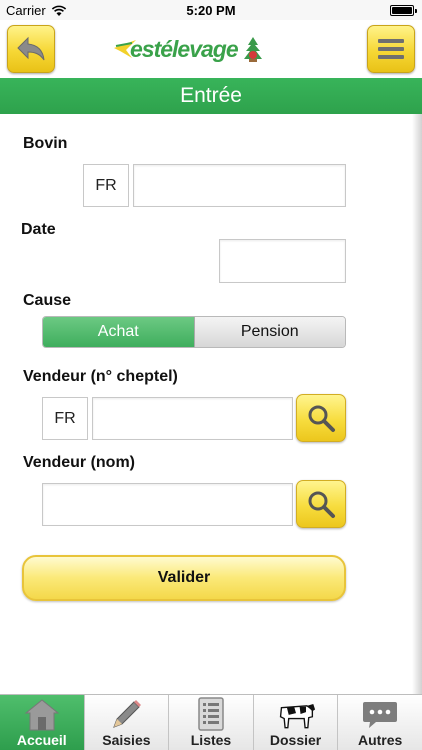  Describe the element at coordinates (184, 578) in the screenshot. I see `validate-button: Valider` at that location.